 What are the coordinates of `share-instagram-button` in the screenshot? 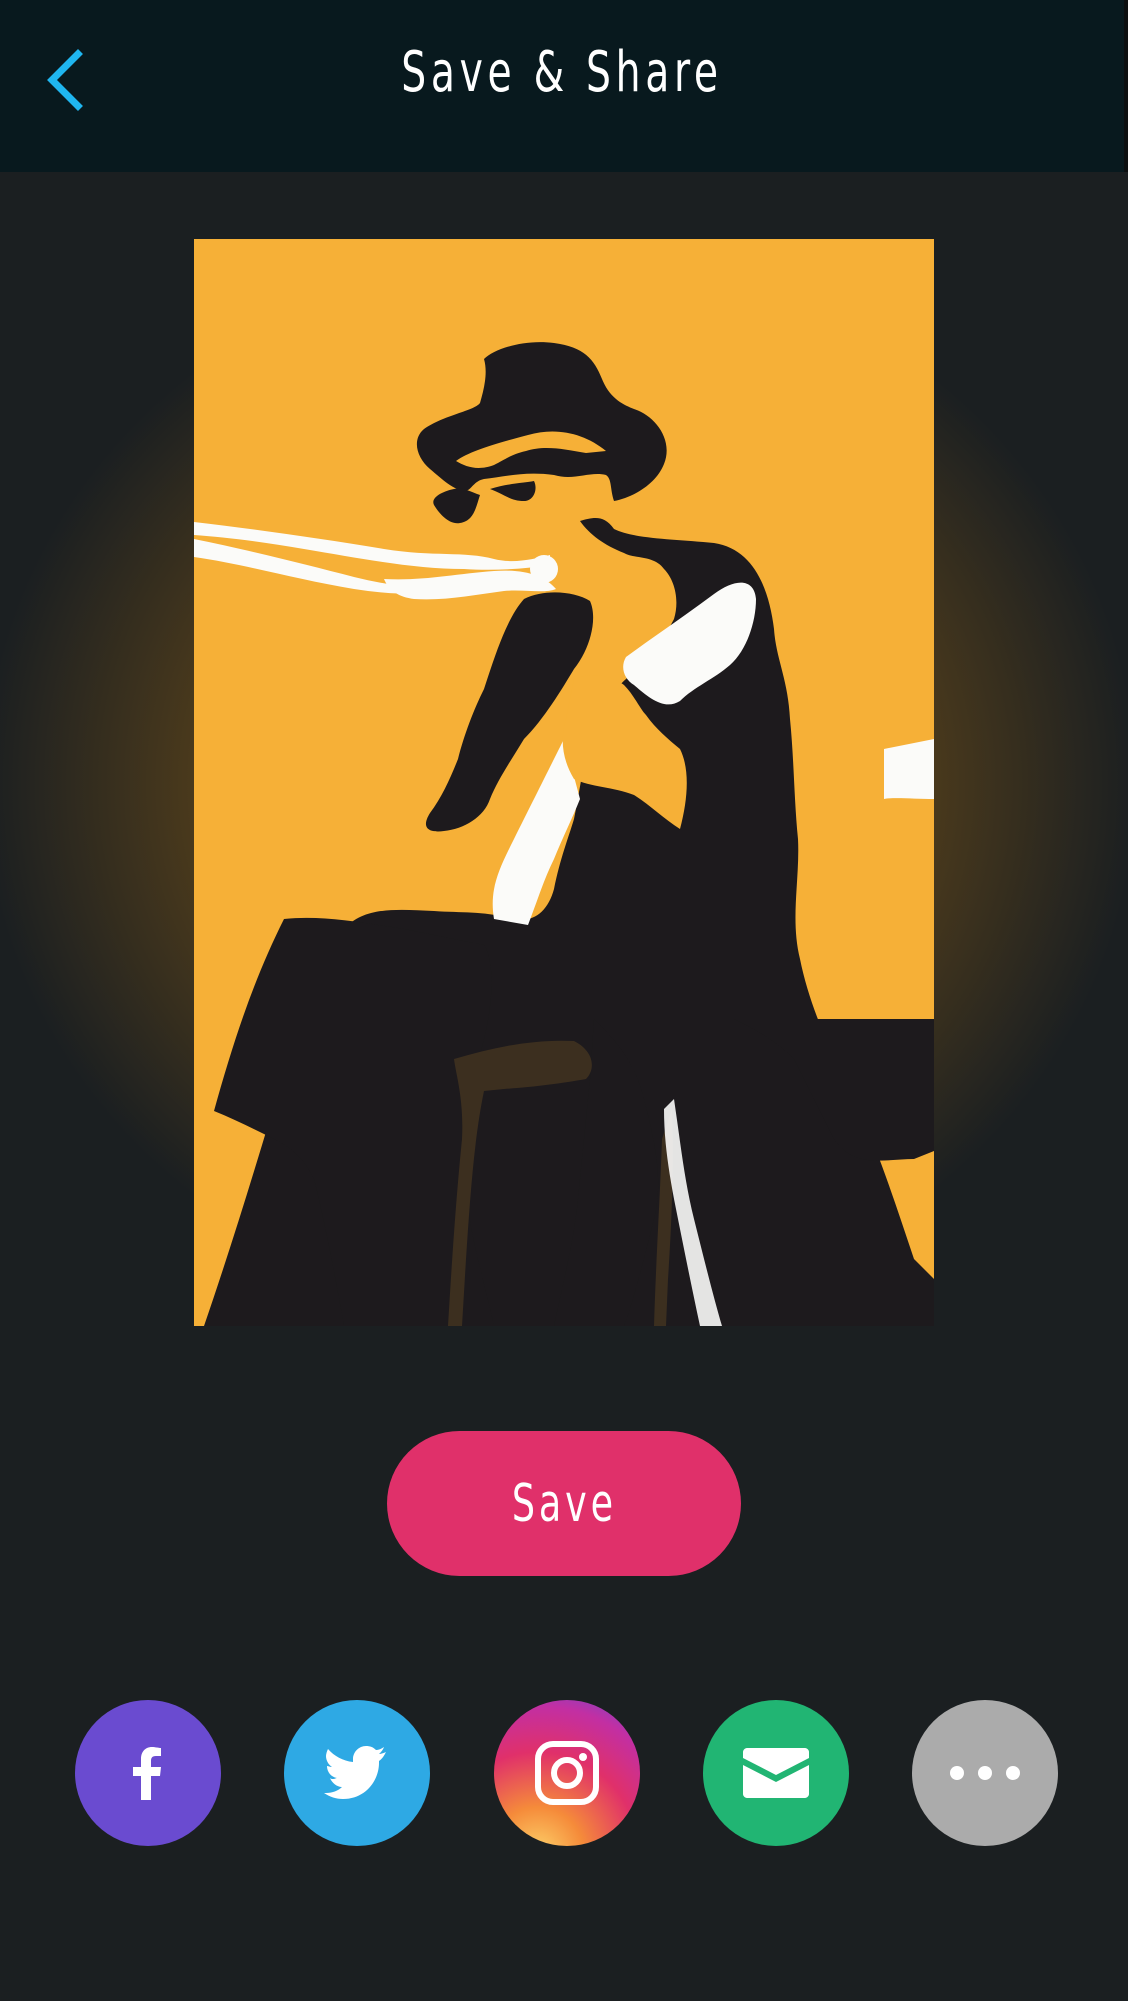 It's located at (567, 1773).